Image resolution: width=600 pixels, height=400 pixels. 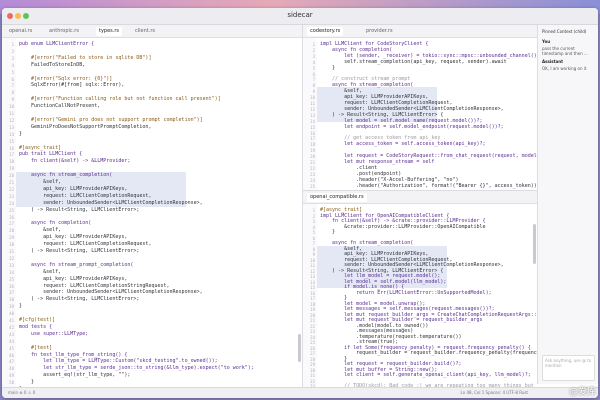 I want to click on line-number: 48, so click(x=11, y=369).